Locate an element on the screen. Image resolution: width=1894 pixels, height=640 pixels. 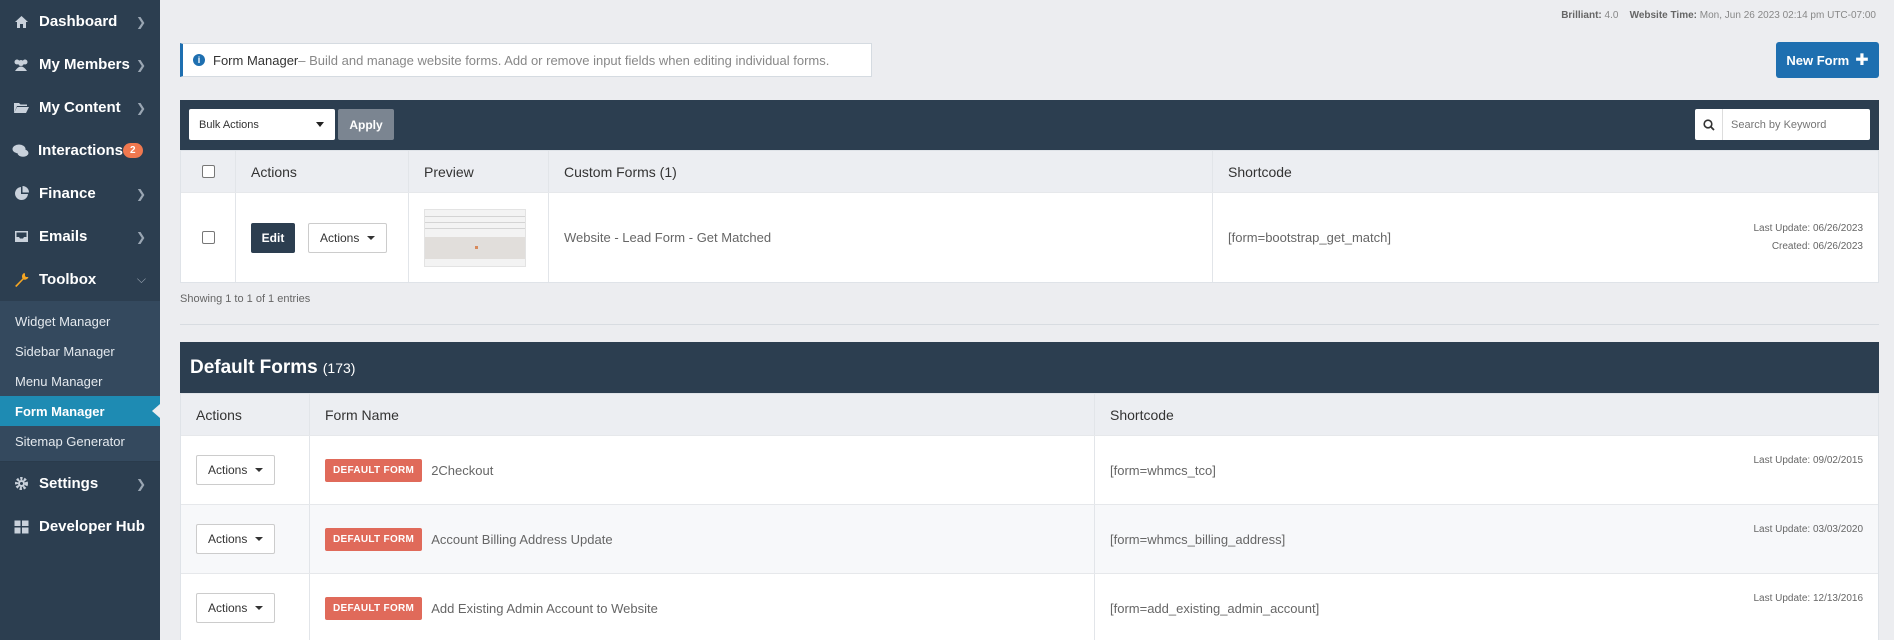
shortcode-text: [form=whmcs_tco] is located at coordinates (1163, 470).